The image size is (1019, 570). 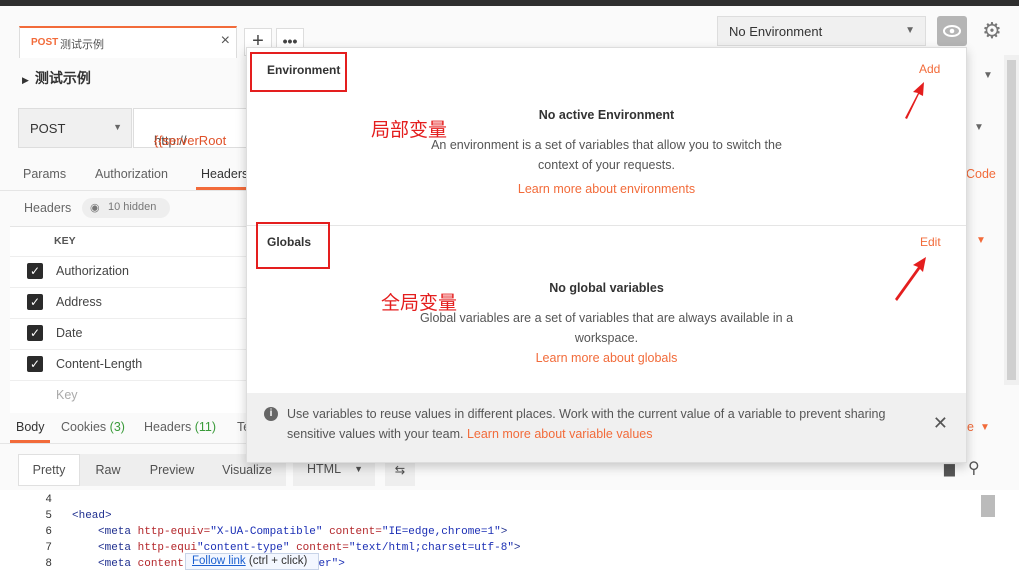 I want to click on url-variable: {{serverRoot, so click(x=190, y=140).